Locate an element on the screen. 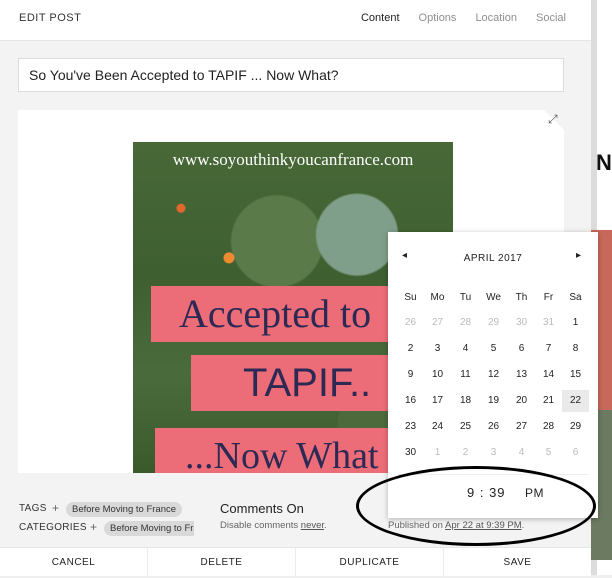 This screenshot has width=612, height=578. weekday-label: Fr is located at coordinates (548, 297).